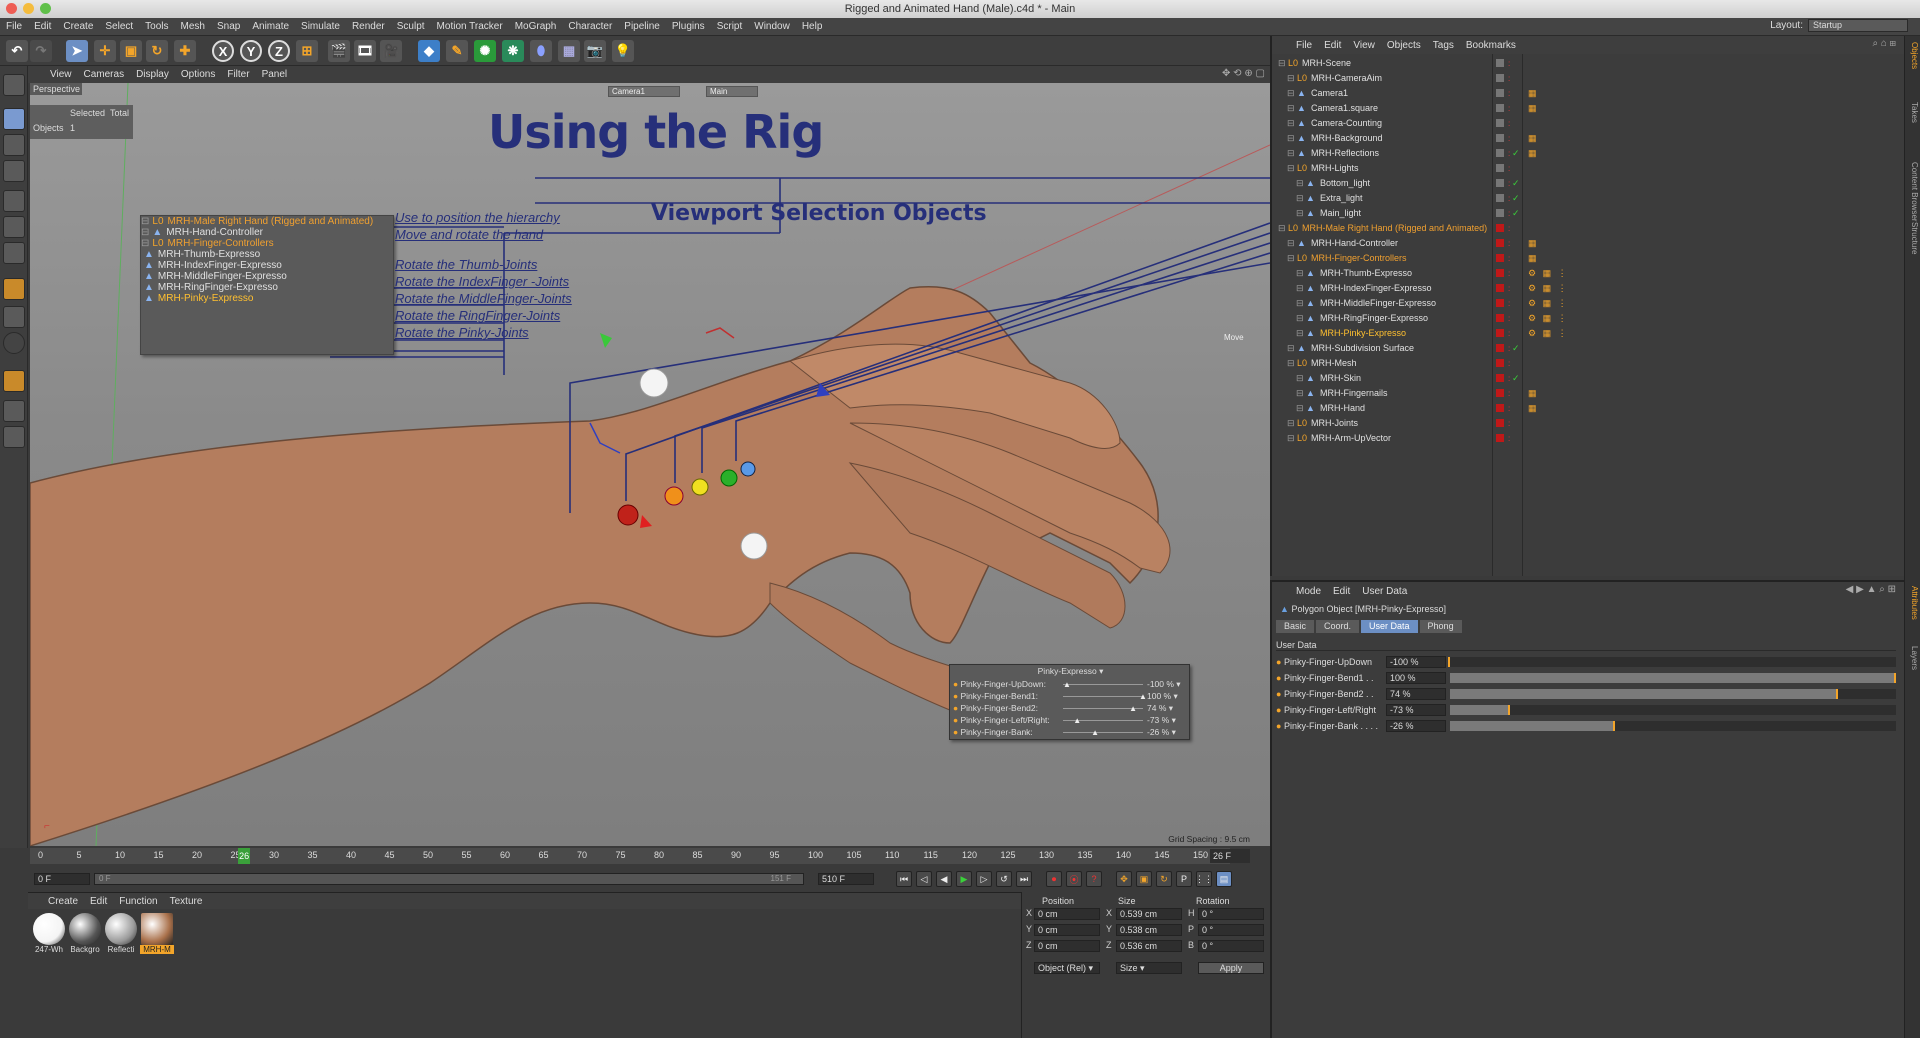 This screenshot has height=1038, width=1920. Describe the element at coordinates (1589, 438) in the screenshot. I see `object-row: ⊟ L0 MRH-Arm-UpVector:` at that location.